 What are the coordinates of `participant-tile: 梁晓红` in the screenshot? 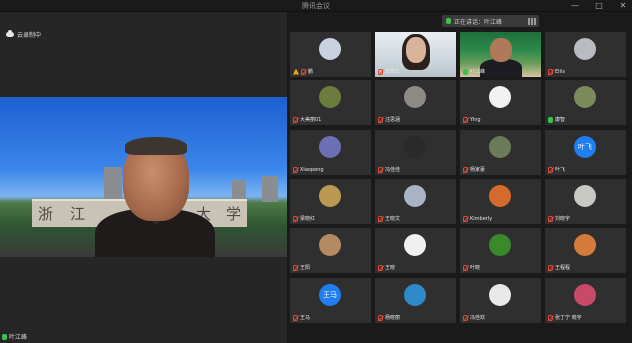 It's located at (330, 201).